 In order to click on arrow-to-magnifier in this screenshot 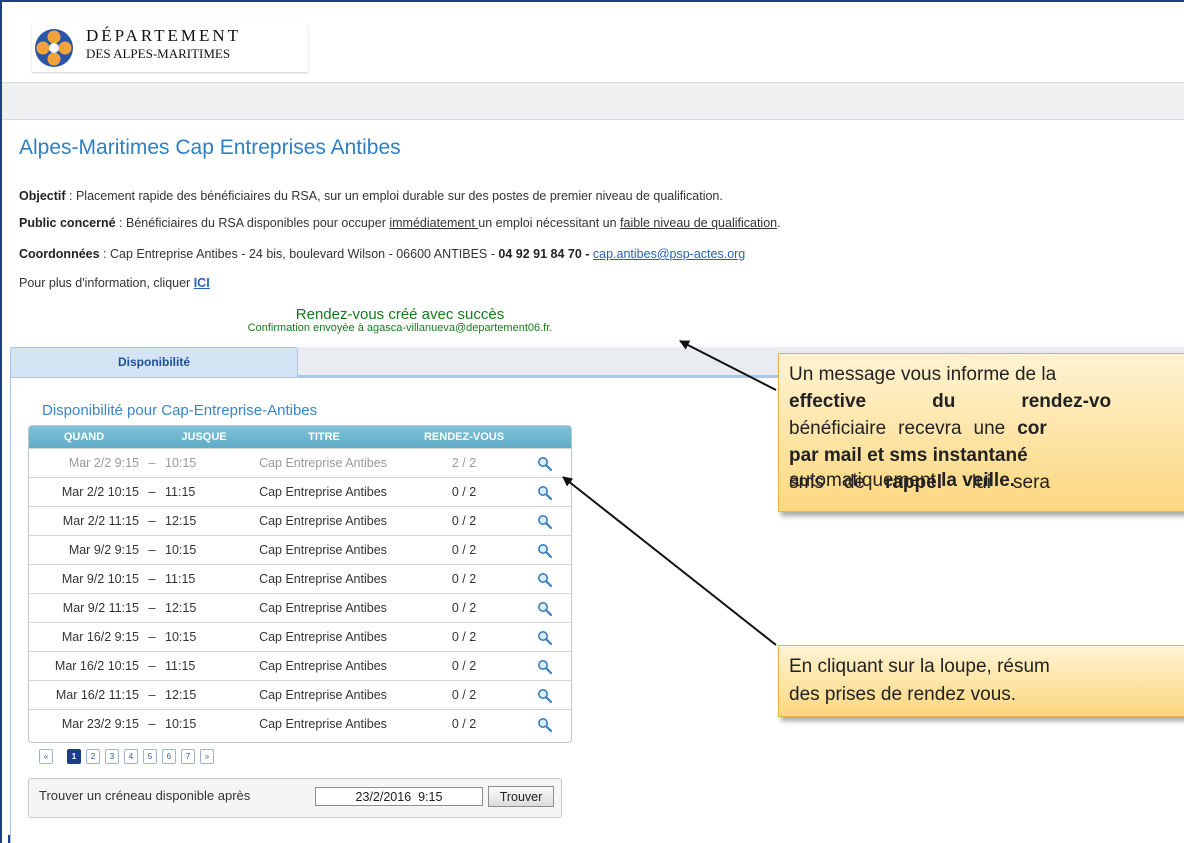, I will do `click(669, 561)`.